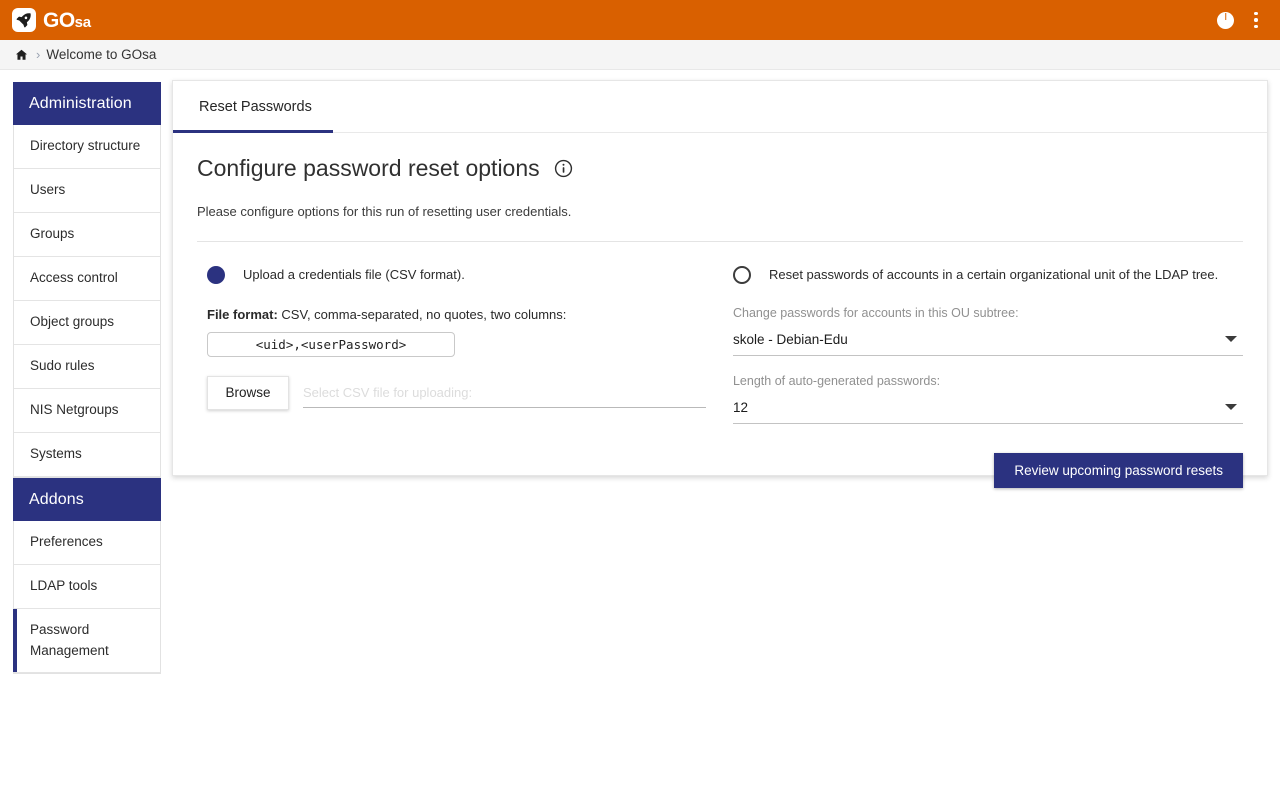 The height and width of the screenshot is (800, 1280). What do you see at coordinates (640, 55) in the screenshot?
I see `breadcrumb: › Welcome to GOsa` at bounding box center [640, 55].